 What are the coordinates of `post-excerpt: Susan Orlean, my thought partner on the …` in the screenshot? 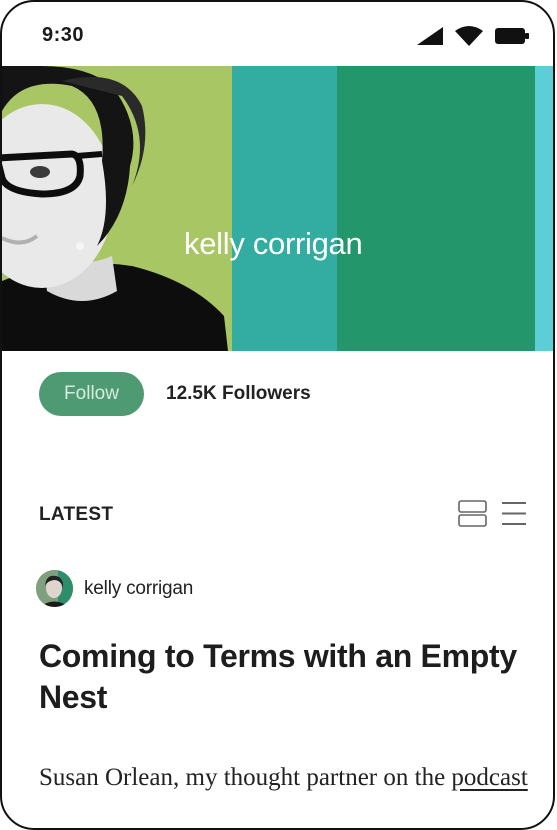 It's located at (296, 778).